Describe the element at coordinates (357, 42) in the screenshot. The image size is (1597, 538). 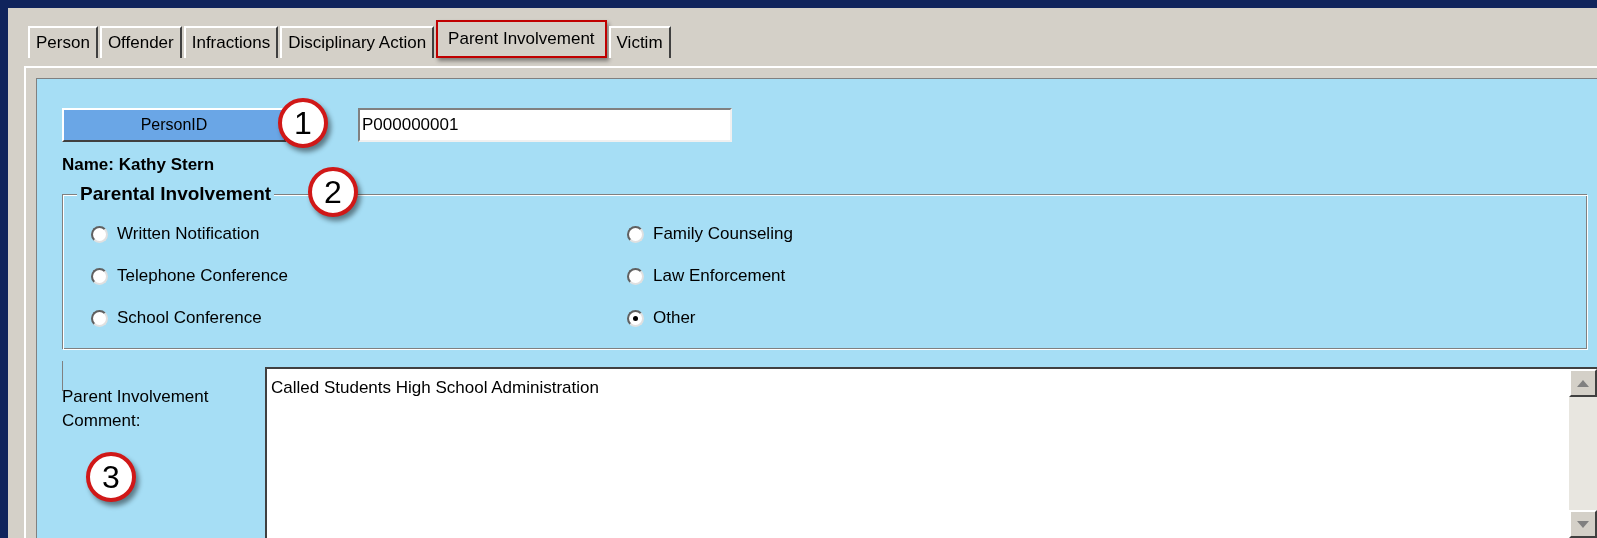
I see `tab: Disciplinary Action` at that location.